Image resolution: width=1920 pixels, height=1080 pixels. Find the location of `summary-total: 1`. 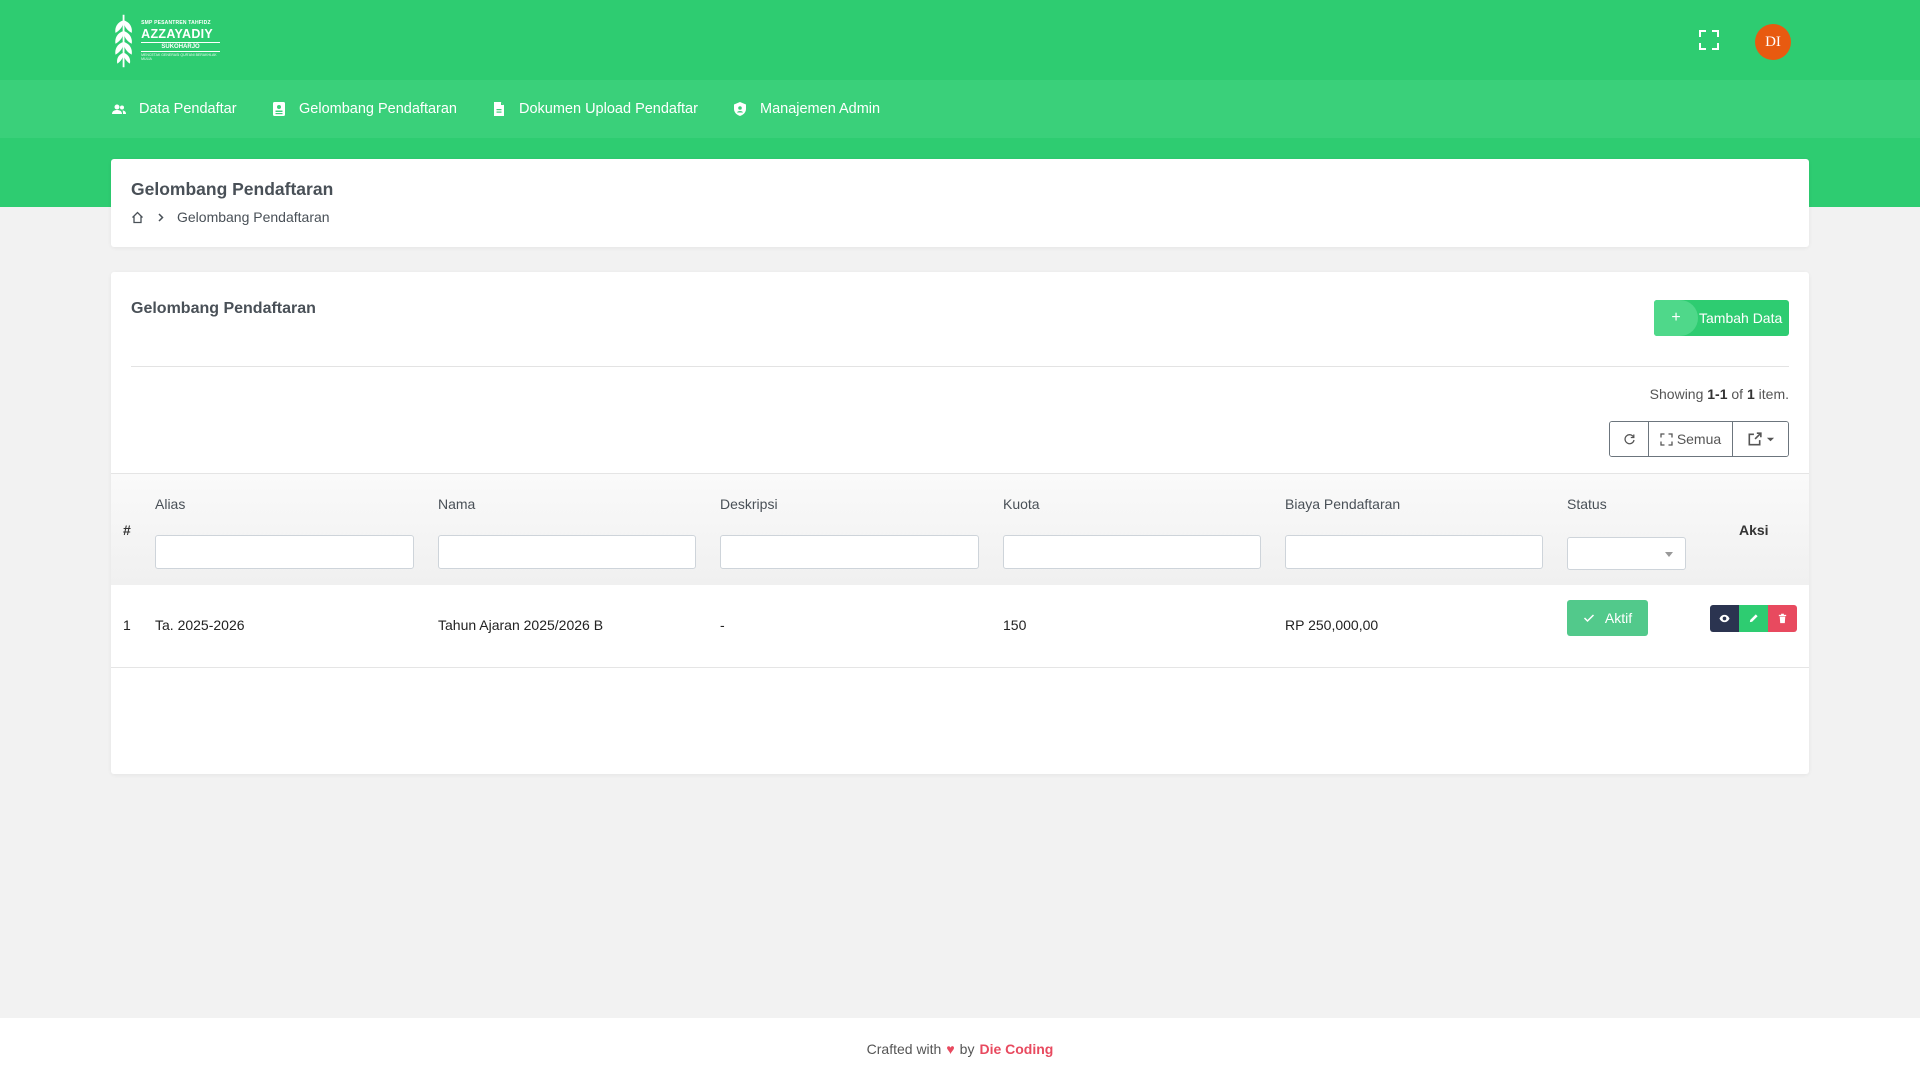

summary-total: 1 is located at coordinates (1750, 394).